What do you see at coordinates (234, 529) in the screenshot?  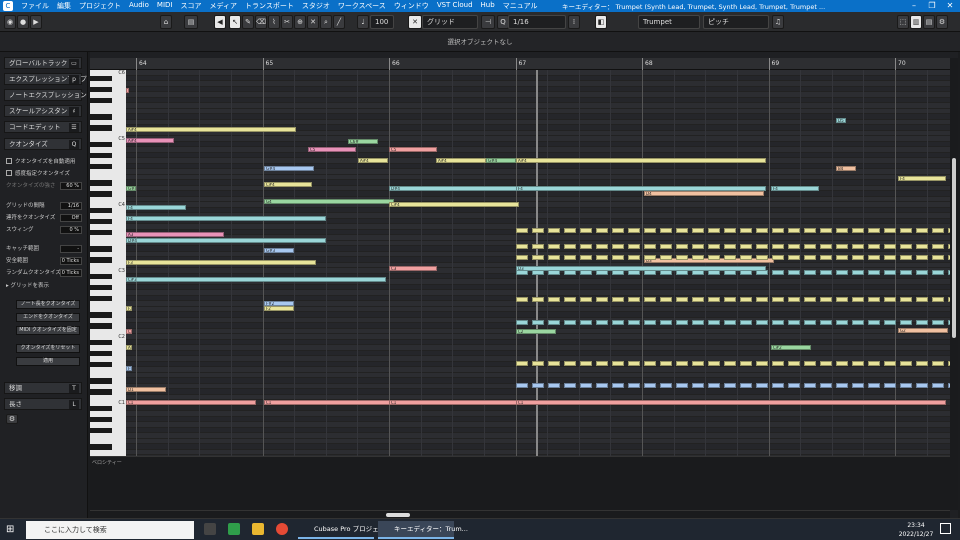 I see `store-icon` at bounding box center [234, 529].